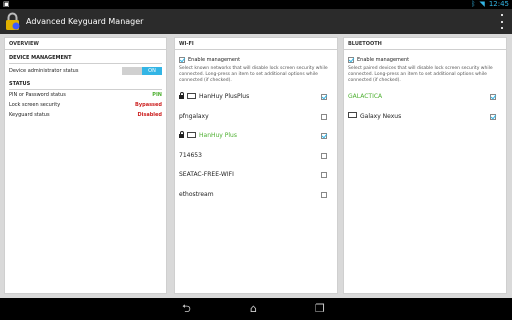  Describe the element at coordinates (256, 97) in the screenshot. I see `wifi-network-item: HanHuy PlusPlus` at that location.